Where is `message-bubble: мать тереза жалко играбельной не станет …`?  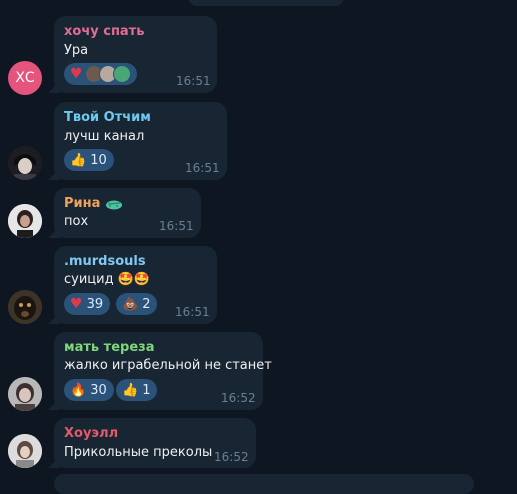
message-bubble: мать тереза жалко играбельной не станет … is located at coordinates (160, 371).